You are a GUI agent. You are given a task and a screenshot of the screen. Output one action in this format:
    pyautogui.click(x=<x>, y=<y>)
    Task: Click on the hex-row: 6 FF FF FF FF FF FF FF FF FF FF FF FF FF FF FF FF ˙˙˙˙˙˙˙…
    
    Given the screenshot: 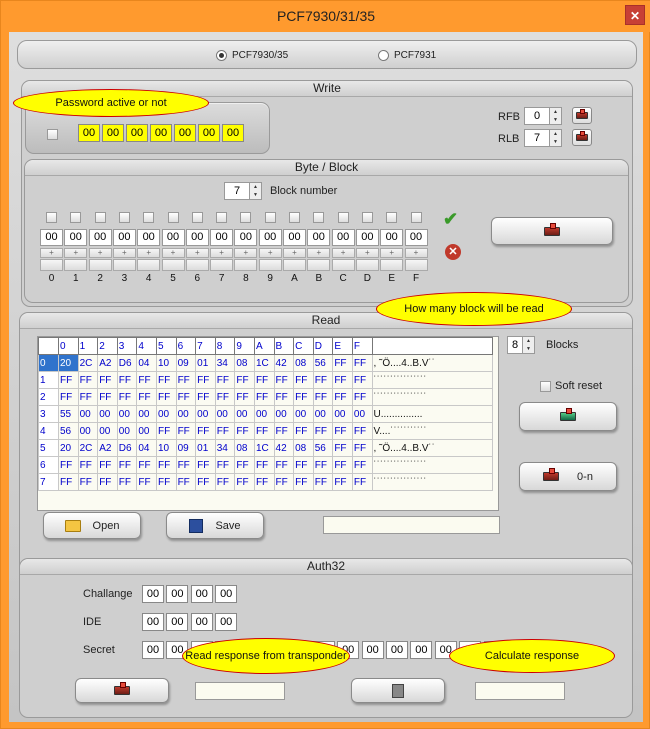 What is the action you would take?
    pyautogui.click(x=265, y=465)
    